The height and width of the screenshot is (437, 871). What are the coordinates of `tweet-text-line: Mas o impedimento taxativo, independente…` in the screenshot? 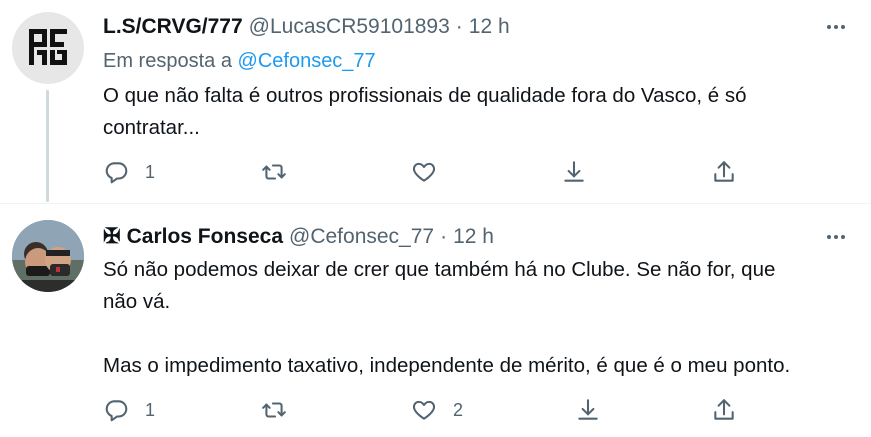 It's located at (447, 365).